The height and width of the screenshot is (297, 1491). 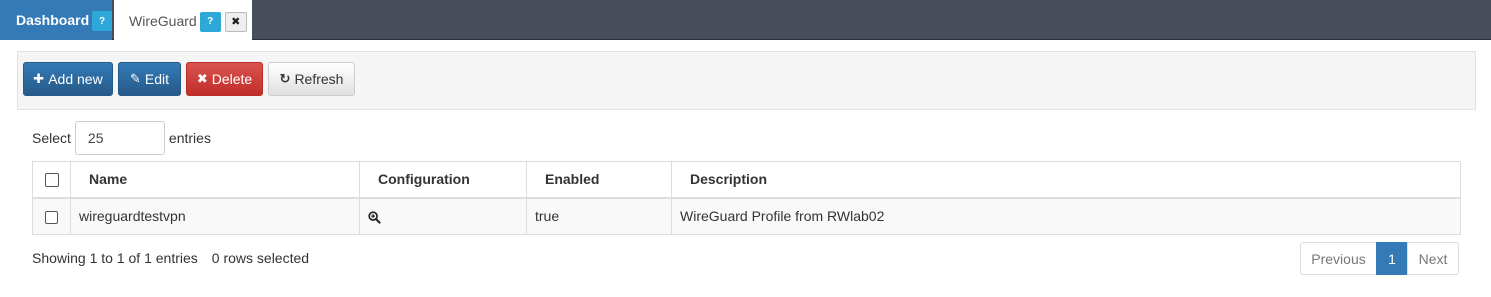 What do you see at coordinates (189, 138) in the screenshot?
I see `page-size-suffix: entries` at bounding box center [189, 138].